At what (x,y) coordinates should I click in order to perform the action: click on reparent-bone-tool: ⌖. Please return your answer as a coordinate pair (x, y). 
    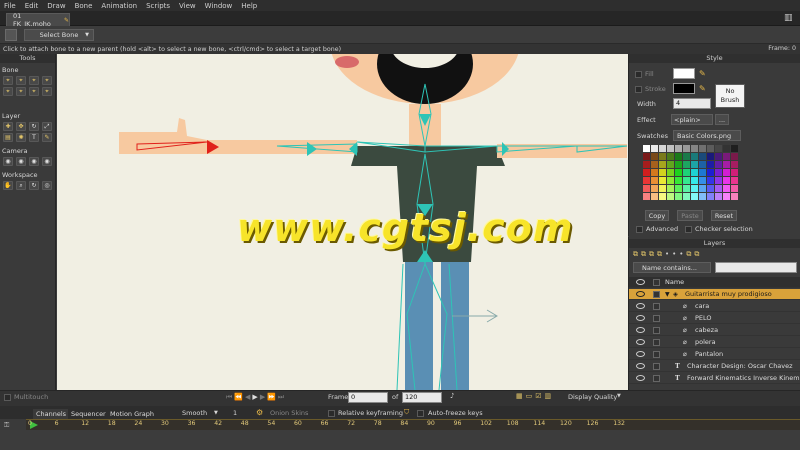
    Looking at the image, I should click on (21, 91).